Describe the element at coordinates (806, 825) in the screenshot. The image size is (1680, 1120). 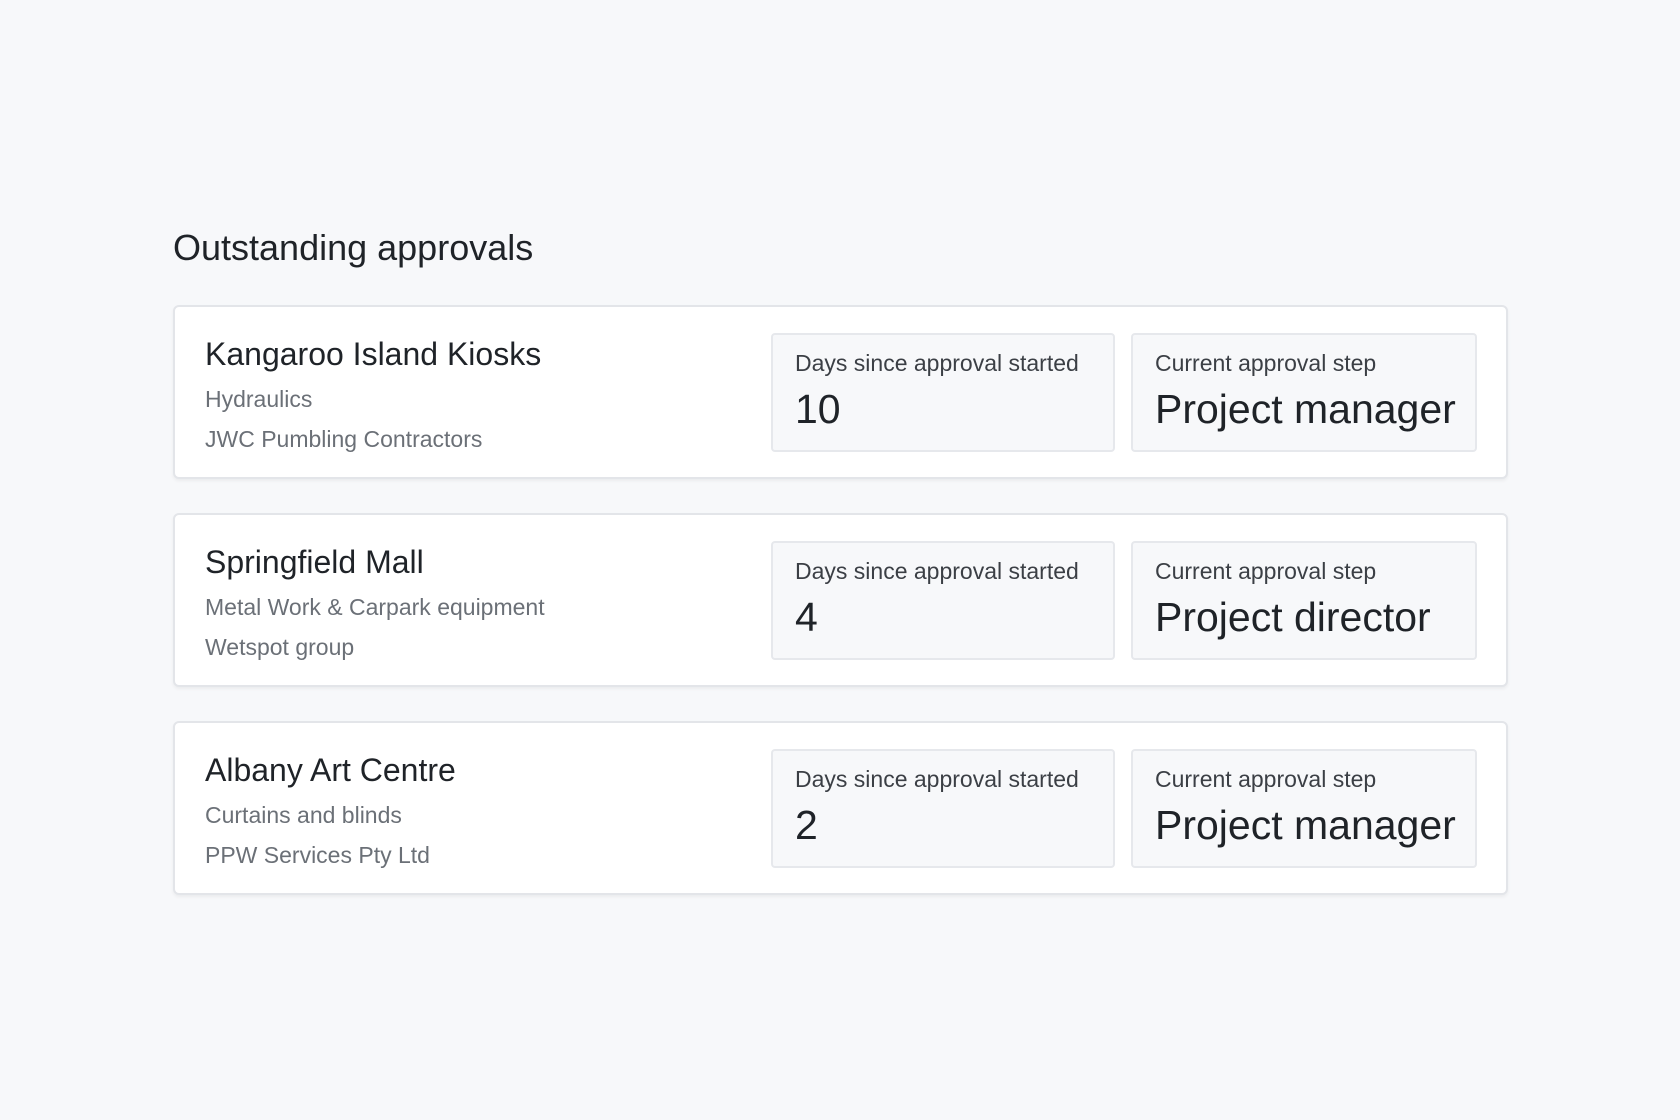
I see `days-value: 2` at that location.